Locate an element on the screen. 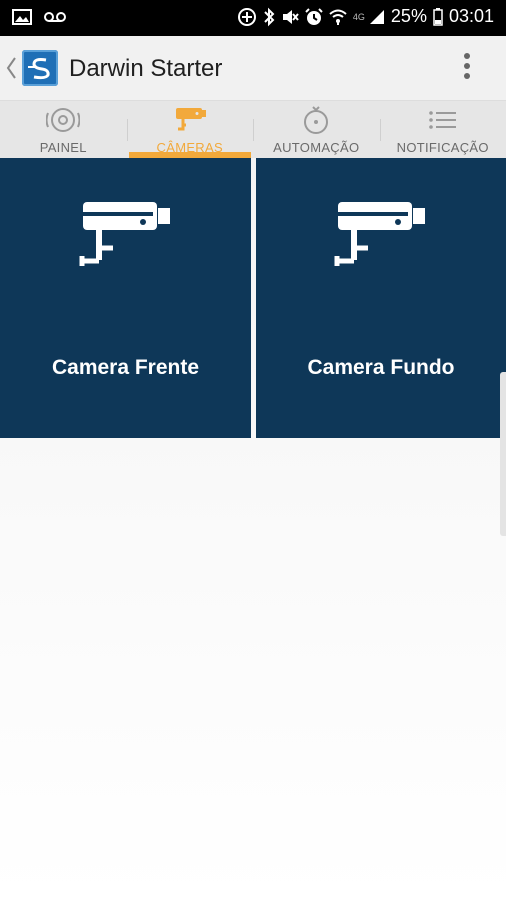 This screenshot has width=506, height=900. list-icon is located at coordinates (442, 120).